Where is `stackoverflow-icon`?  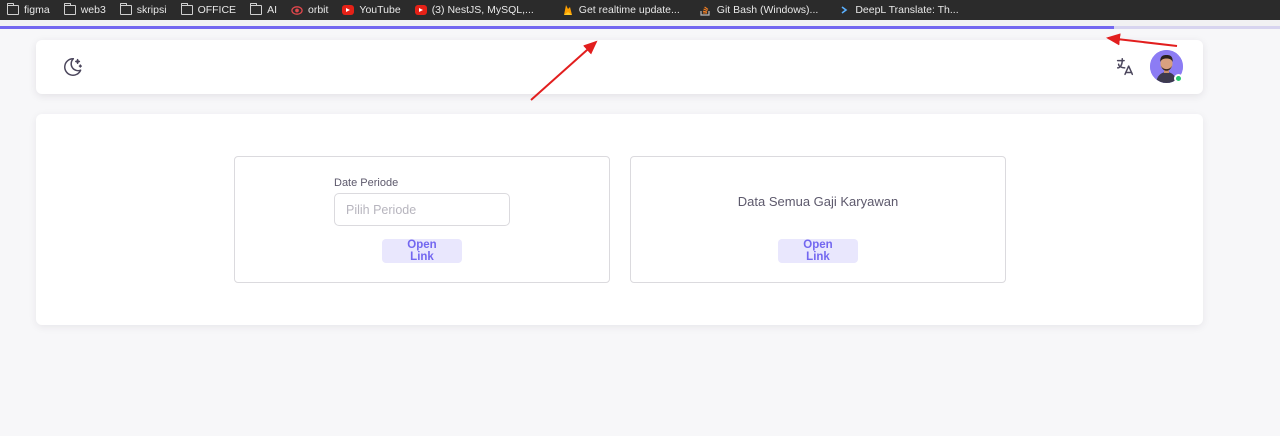 stackoverflow-icon is located at coordinates (706, 10).